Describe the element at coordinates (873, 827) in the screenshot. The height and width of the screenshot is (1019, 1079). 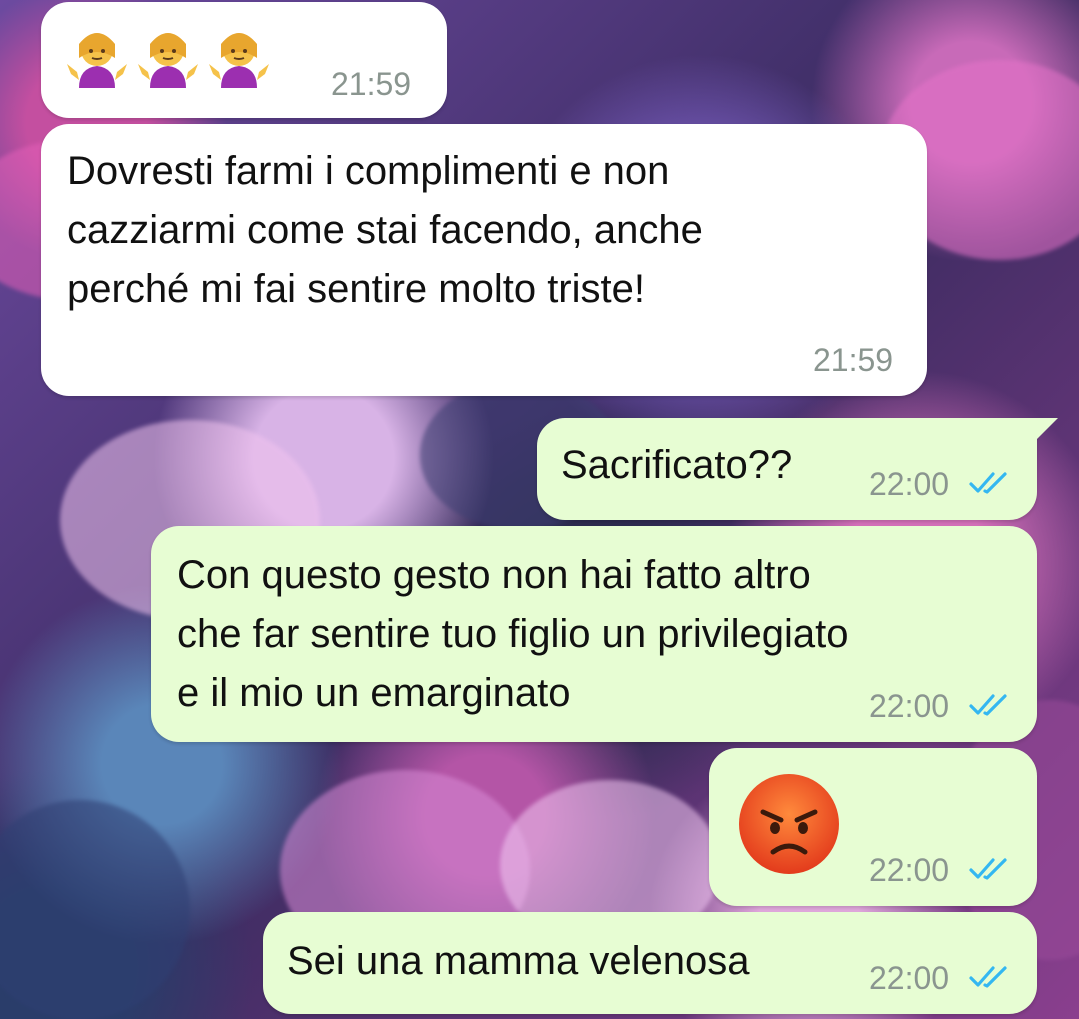
I see `message-bubble-outgoing: 22:00` at that location.